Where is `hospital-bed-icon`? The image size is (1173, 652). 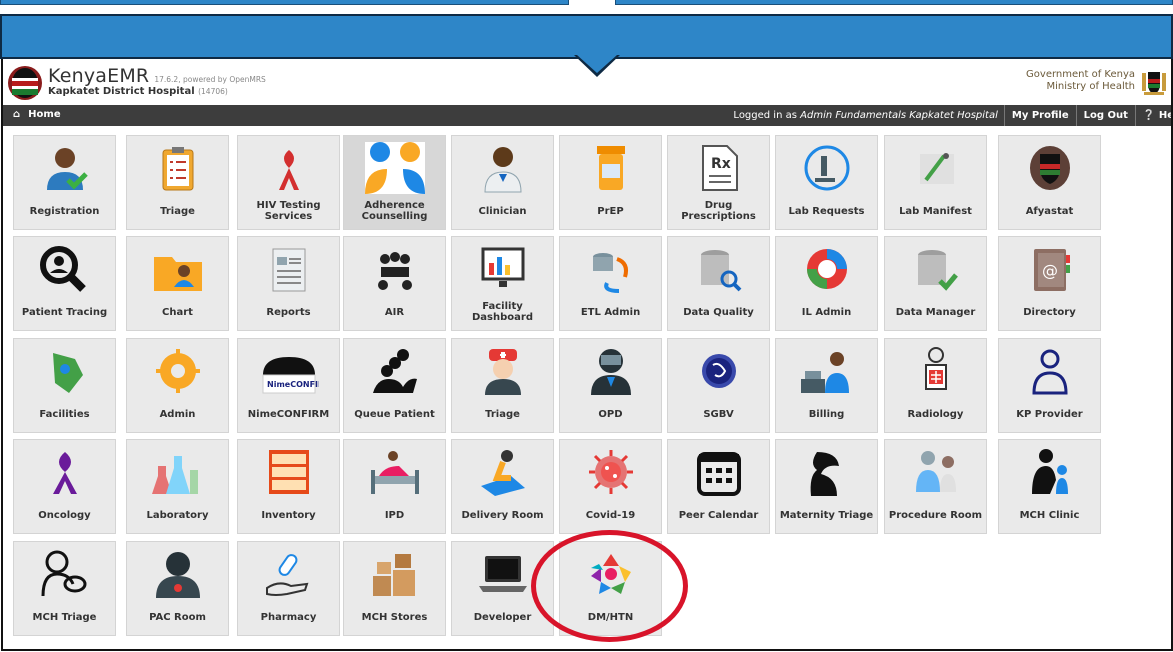
hospital-bed-icon is located at coordinates (395, 472).